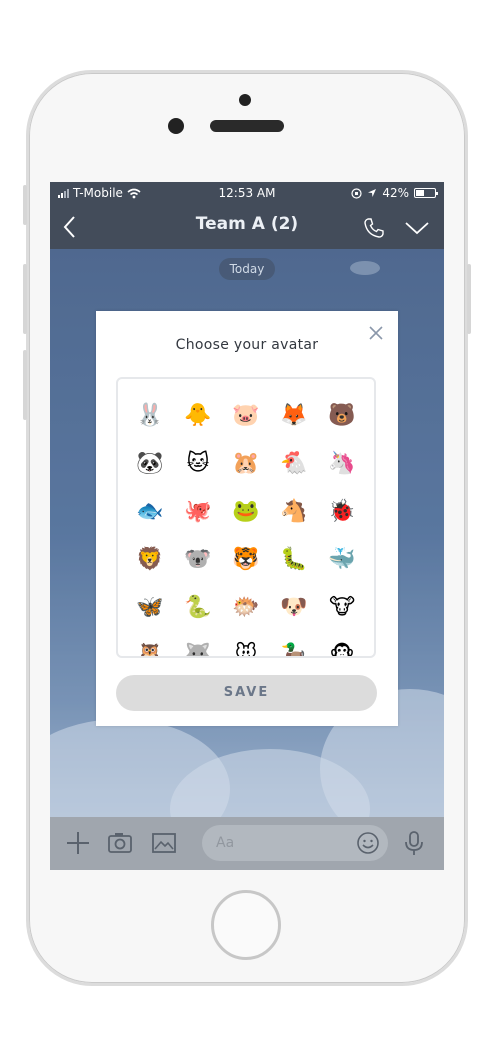 This screenshot has width=500, height=1058. What do you see at coordinates (198, 559) in the screenshot?
I see `avatar-option: 🐨` at bounding box center [198, 559].